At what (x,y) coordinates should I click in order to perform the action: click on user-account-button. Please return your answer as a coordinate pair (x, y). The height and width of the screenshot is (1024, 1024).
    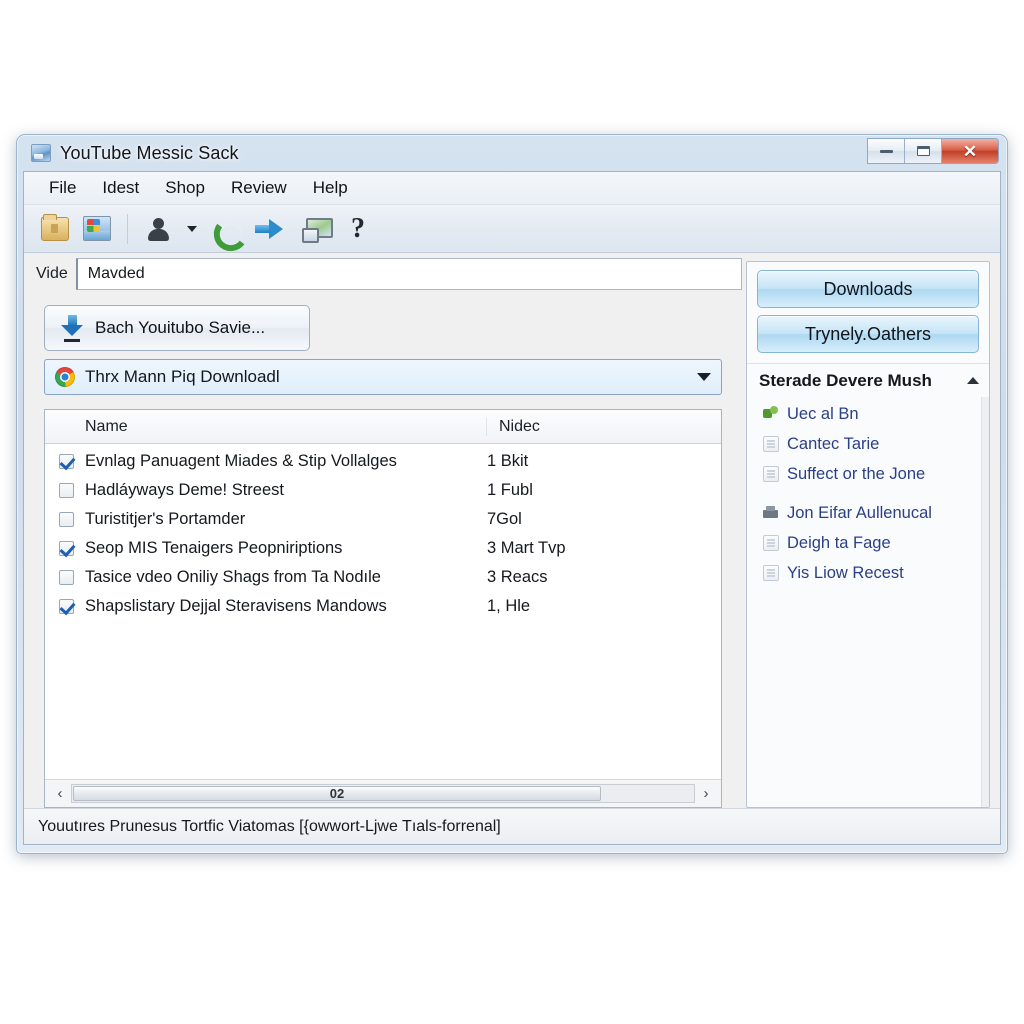
    Looking at the image, I should click on (158, 229).